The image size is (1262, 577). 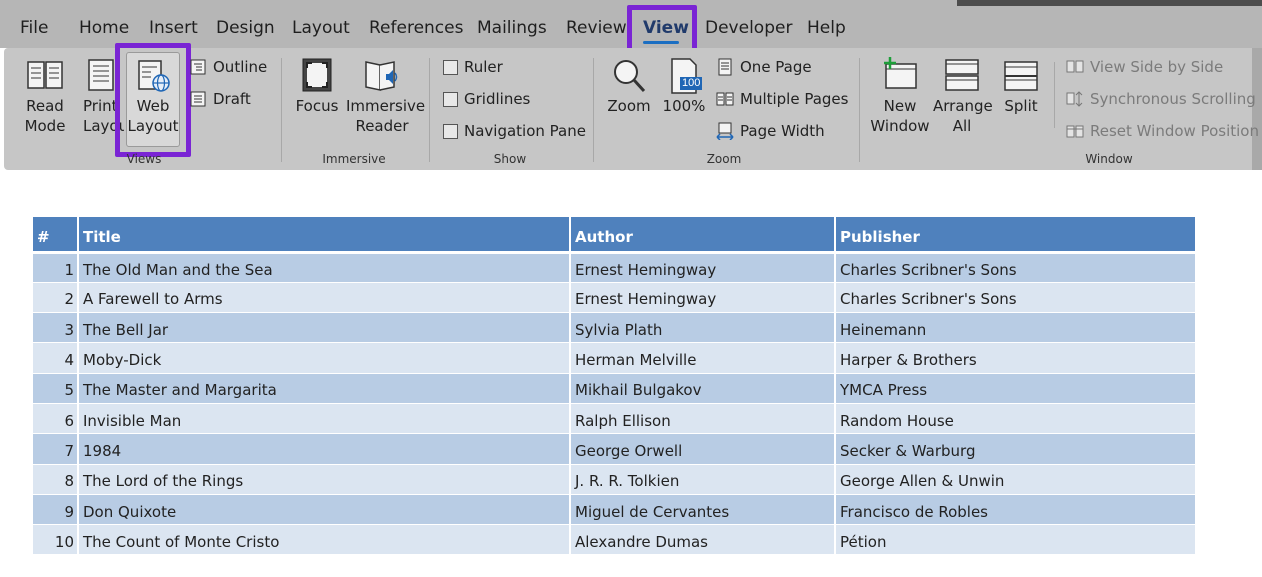 What do you see at coordinates (153, 126) in the screenshot?
I see `web-layout-label-2: Layout` at bounding box center [153, 126].